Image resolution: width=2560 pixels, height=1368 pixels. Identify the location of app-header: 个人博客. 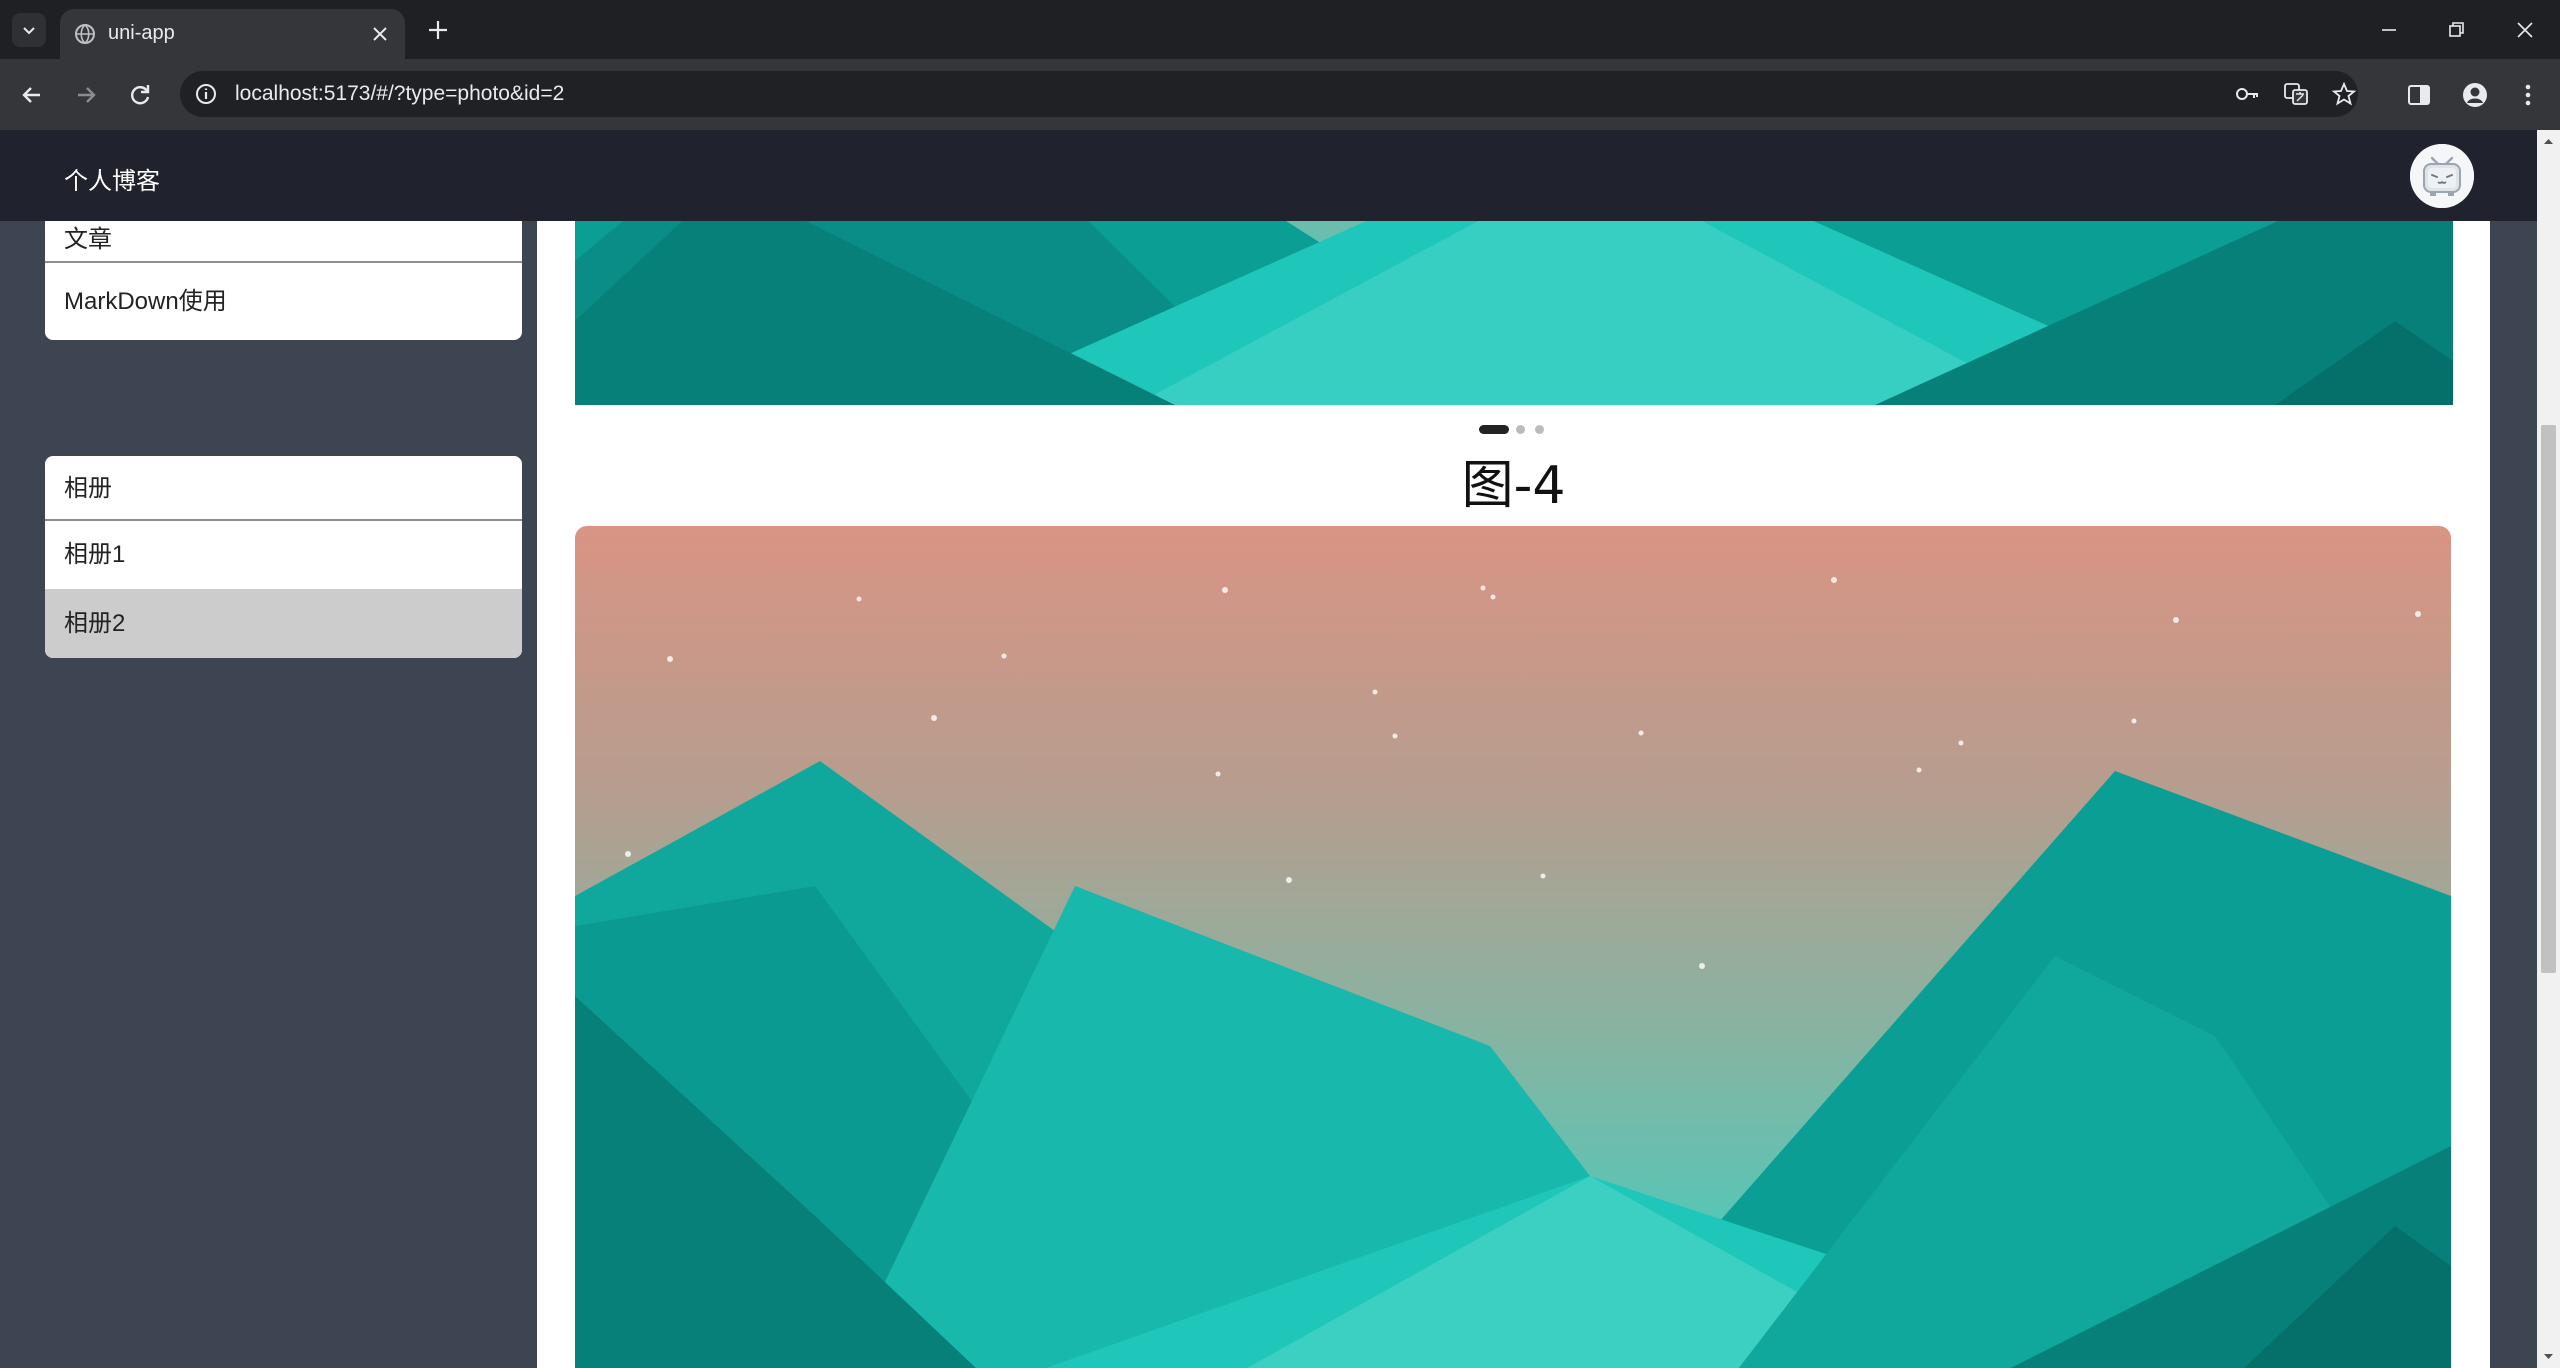
(1268, 175).